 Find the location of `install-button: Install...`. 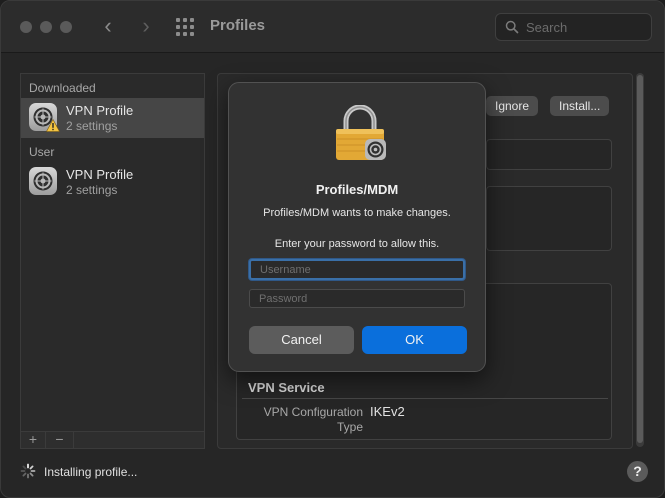

install-button: Install... is located at coordinates (580, 106).